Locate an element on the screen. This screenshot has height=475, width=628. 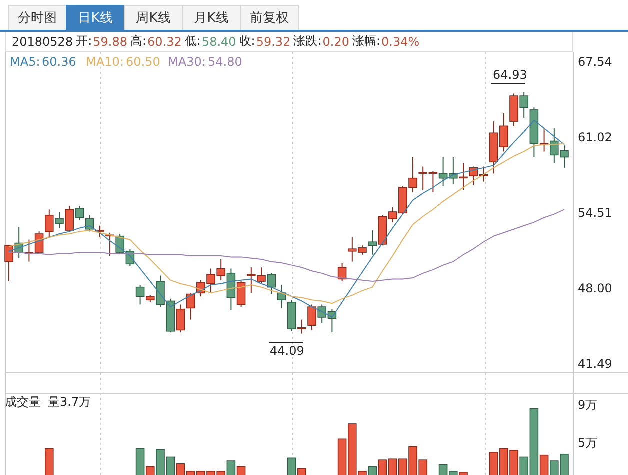
quote-value: 59.32 is located at coordinates (273, 41).